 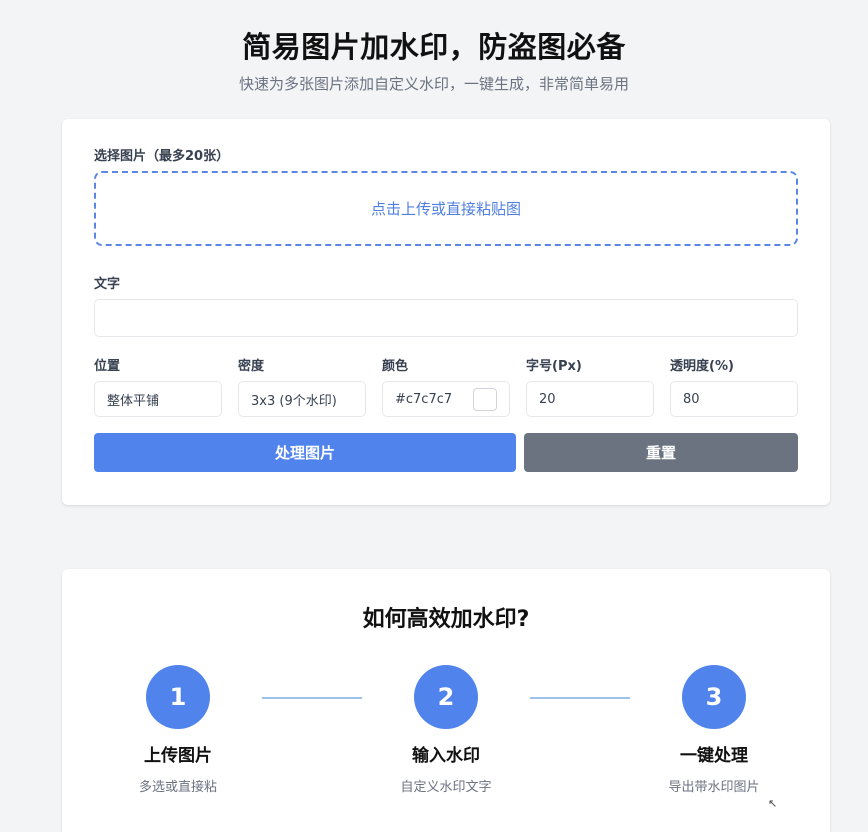 What do you see at coordinates (133, 401) in the screenshot?
I see `position-value: 整体平铺` at bounding box center [133, 401].